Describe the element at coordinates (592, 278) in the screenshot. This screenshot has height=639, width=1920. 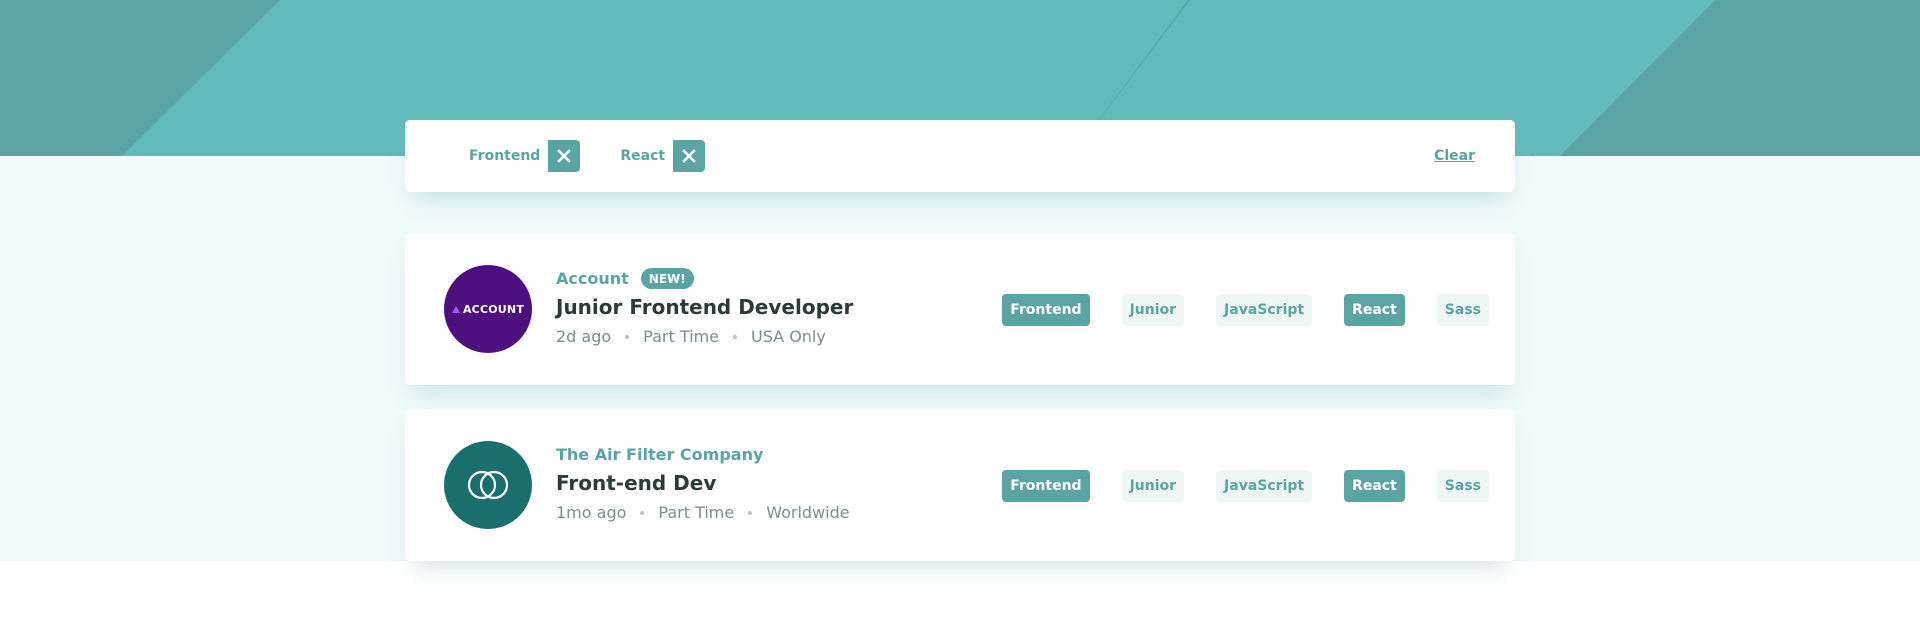
I see `company-name: Account` at that location.